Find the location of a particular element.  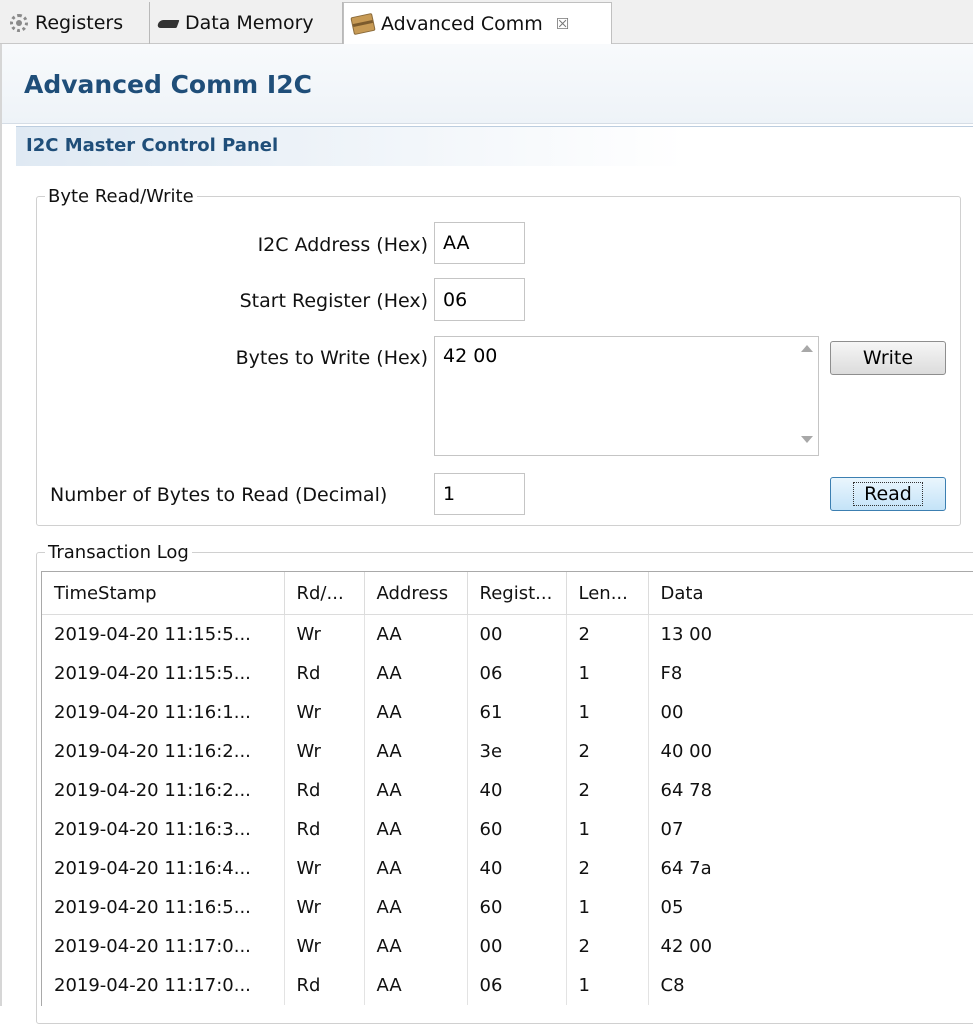

column-header-address: Address is located at coordinates (416, 593).